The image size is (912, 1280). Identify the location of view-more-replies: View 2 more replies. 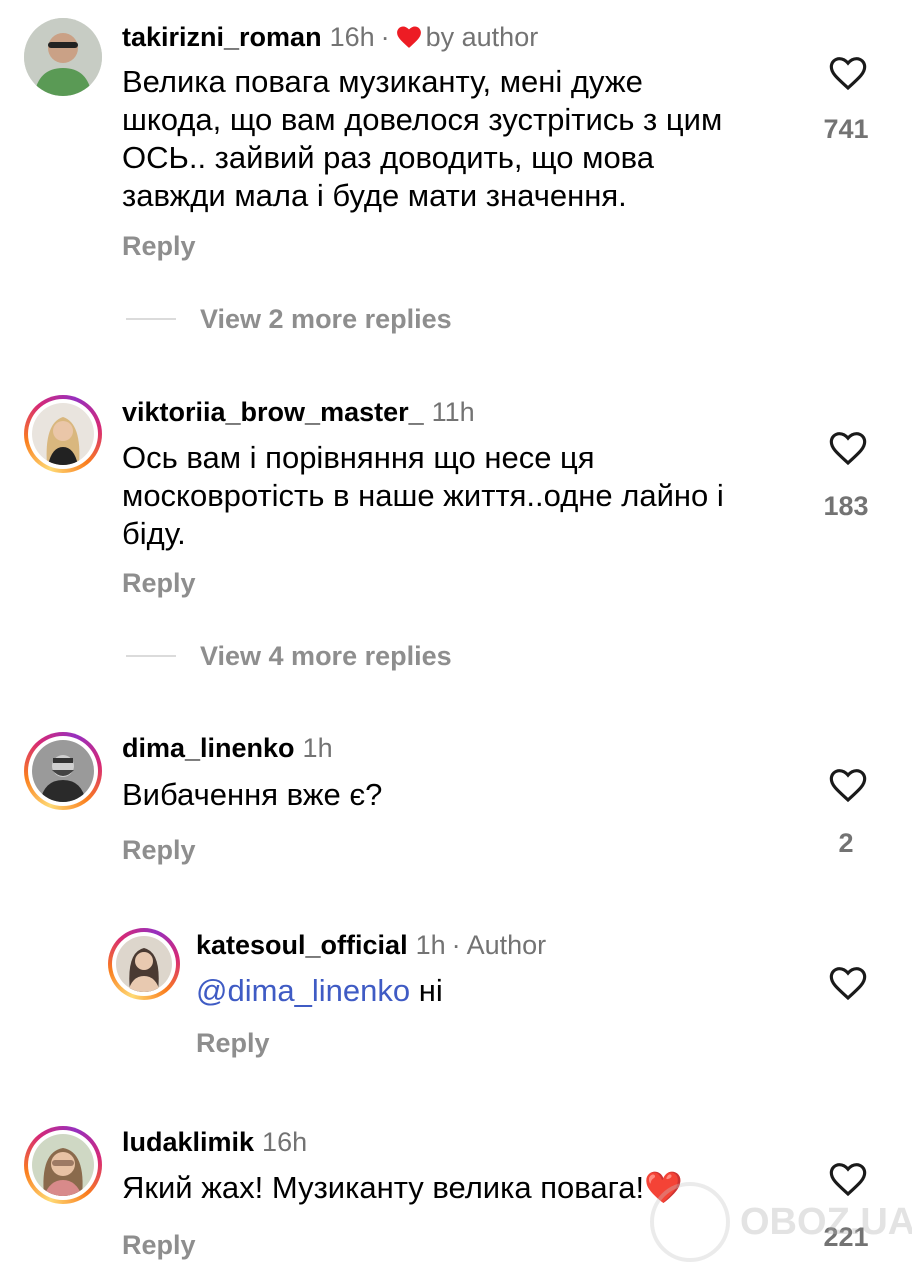
(289, 319).